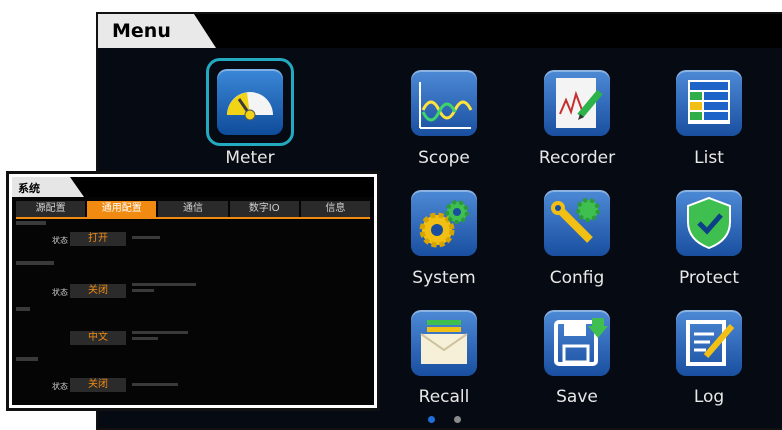 The image size is (782, 430). Describe the element at coordinates (264, 209) in the screenshot. I see `tab-digital-io: 数字IO` at that location.